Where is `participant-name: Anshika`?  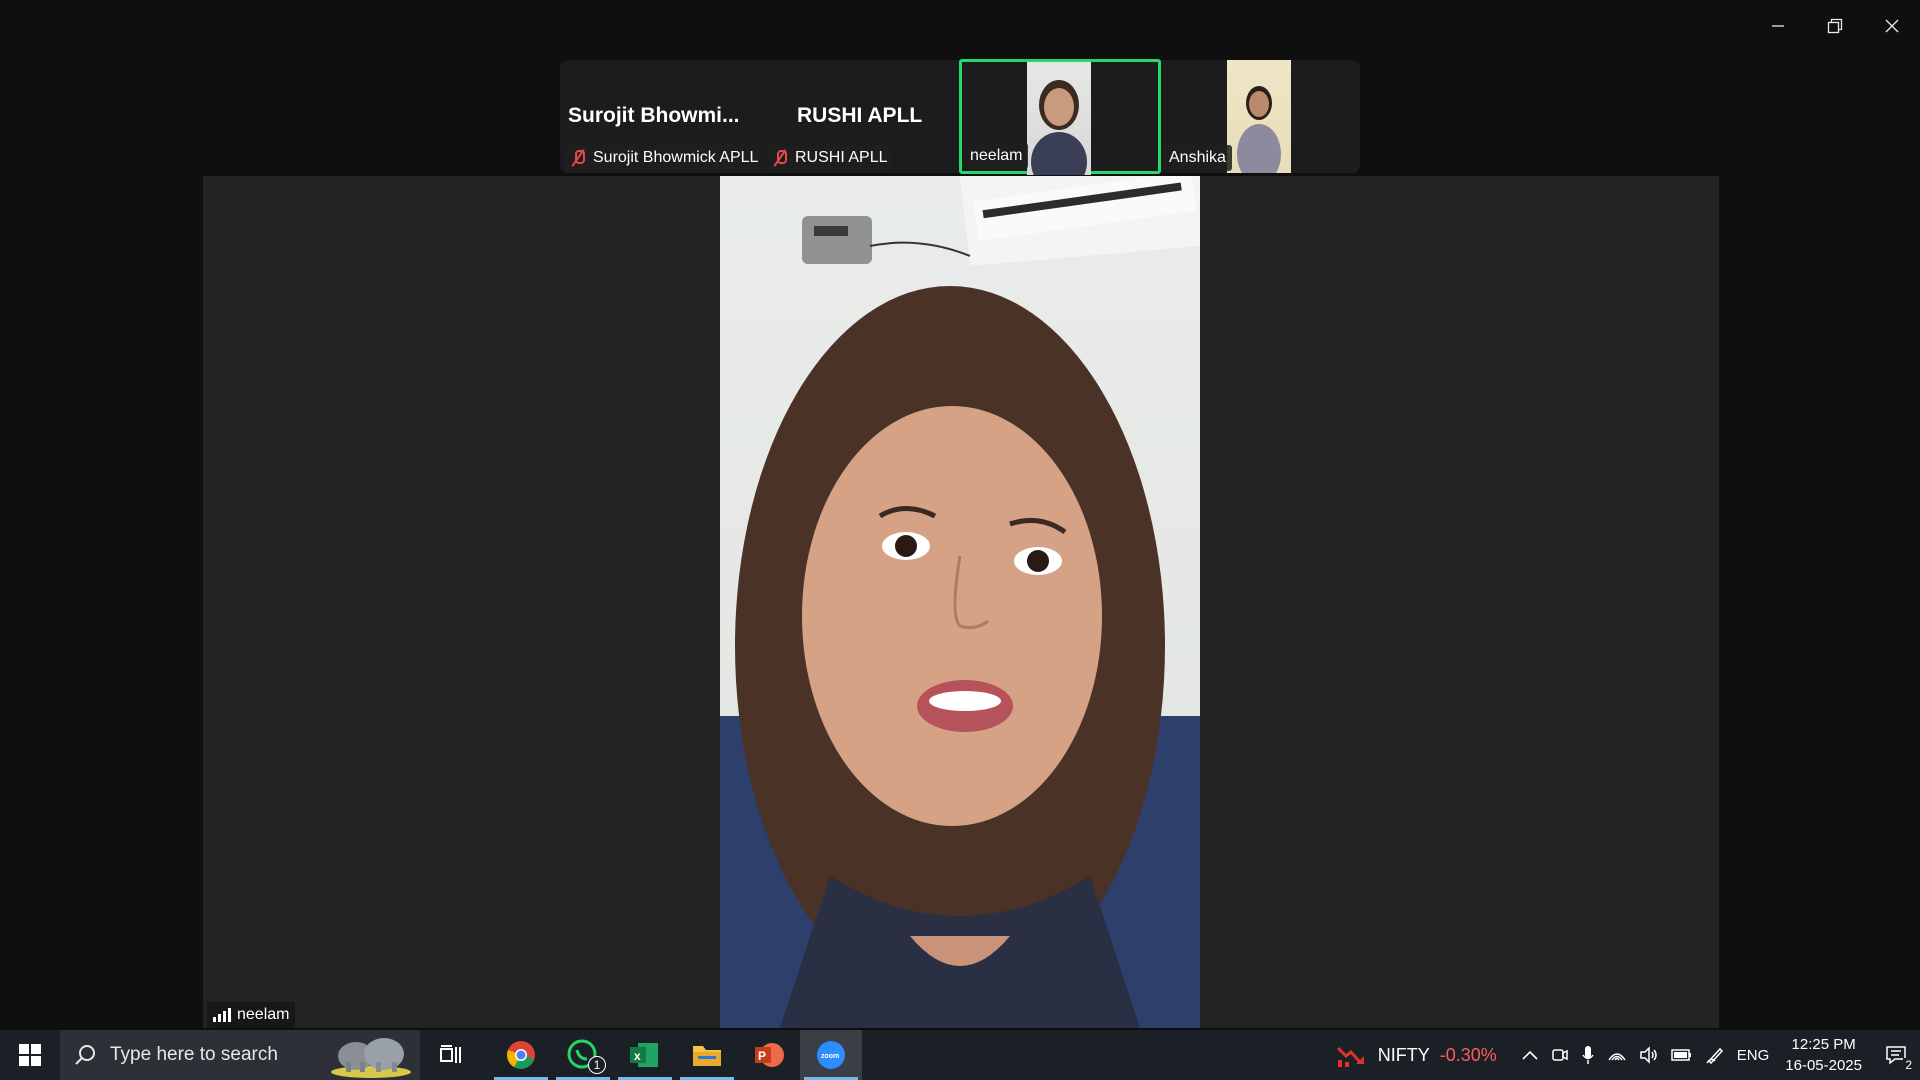
participant-name: Anshika is located at coordinates (1197, 157).